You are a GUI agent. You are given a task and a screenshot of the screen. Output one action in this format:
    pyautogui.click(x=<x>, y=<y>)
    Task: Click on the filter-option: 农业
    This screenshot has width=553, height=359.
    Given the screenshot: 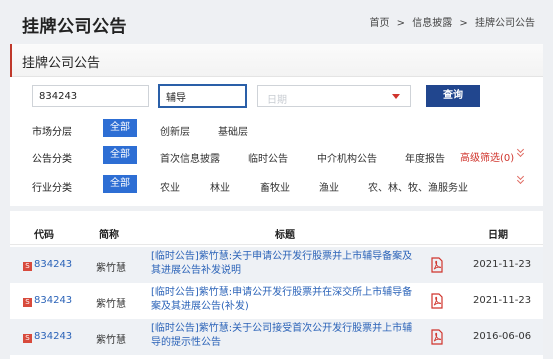 What is the action you would take?
    pyautogui.click(x=170, y=186)
    